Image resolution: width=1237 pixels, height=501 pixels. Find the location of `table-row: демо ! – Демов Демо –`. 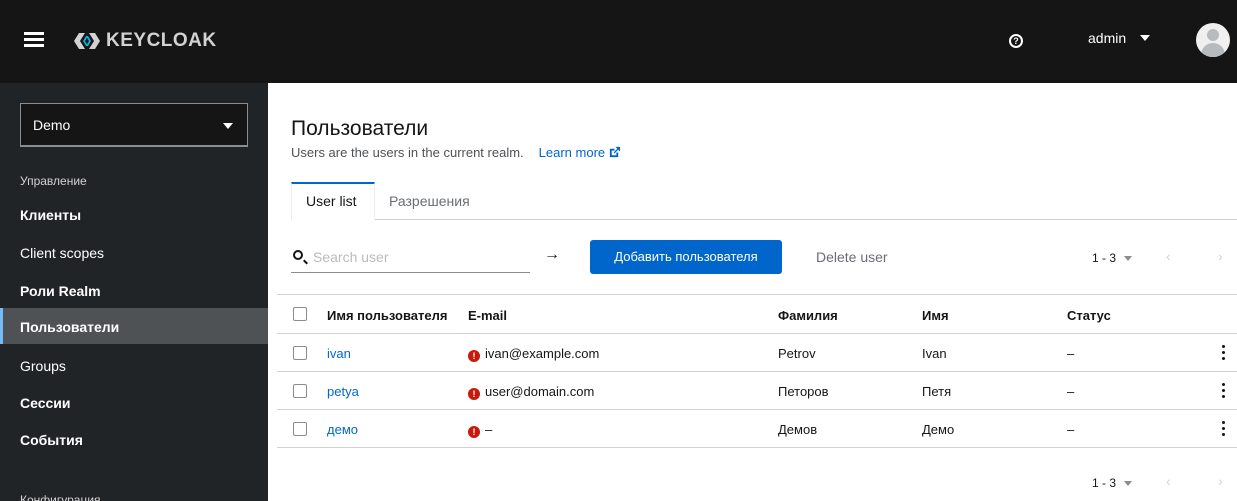

table-row: демо ! – Демов Демо – is located at coordinates (757, 429).